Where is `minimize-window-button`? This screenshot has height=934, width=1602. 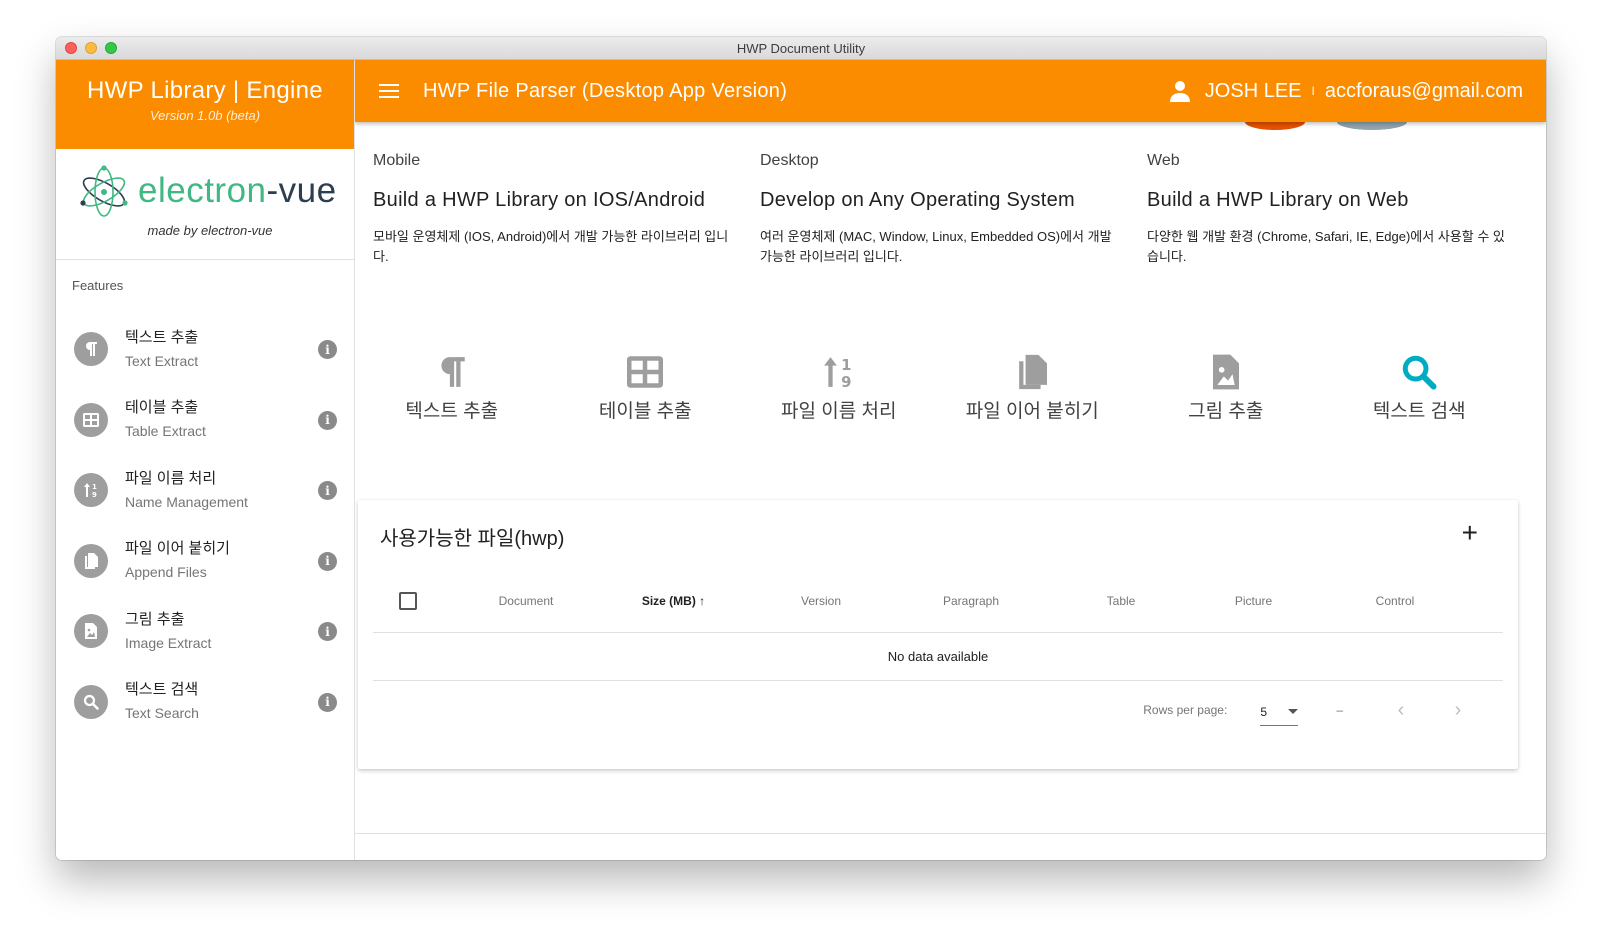 minimize-window-button is located at coordinates (91, 48).